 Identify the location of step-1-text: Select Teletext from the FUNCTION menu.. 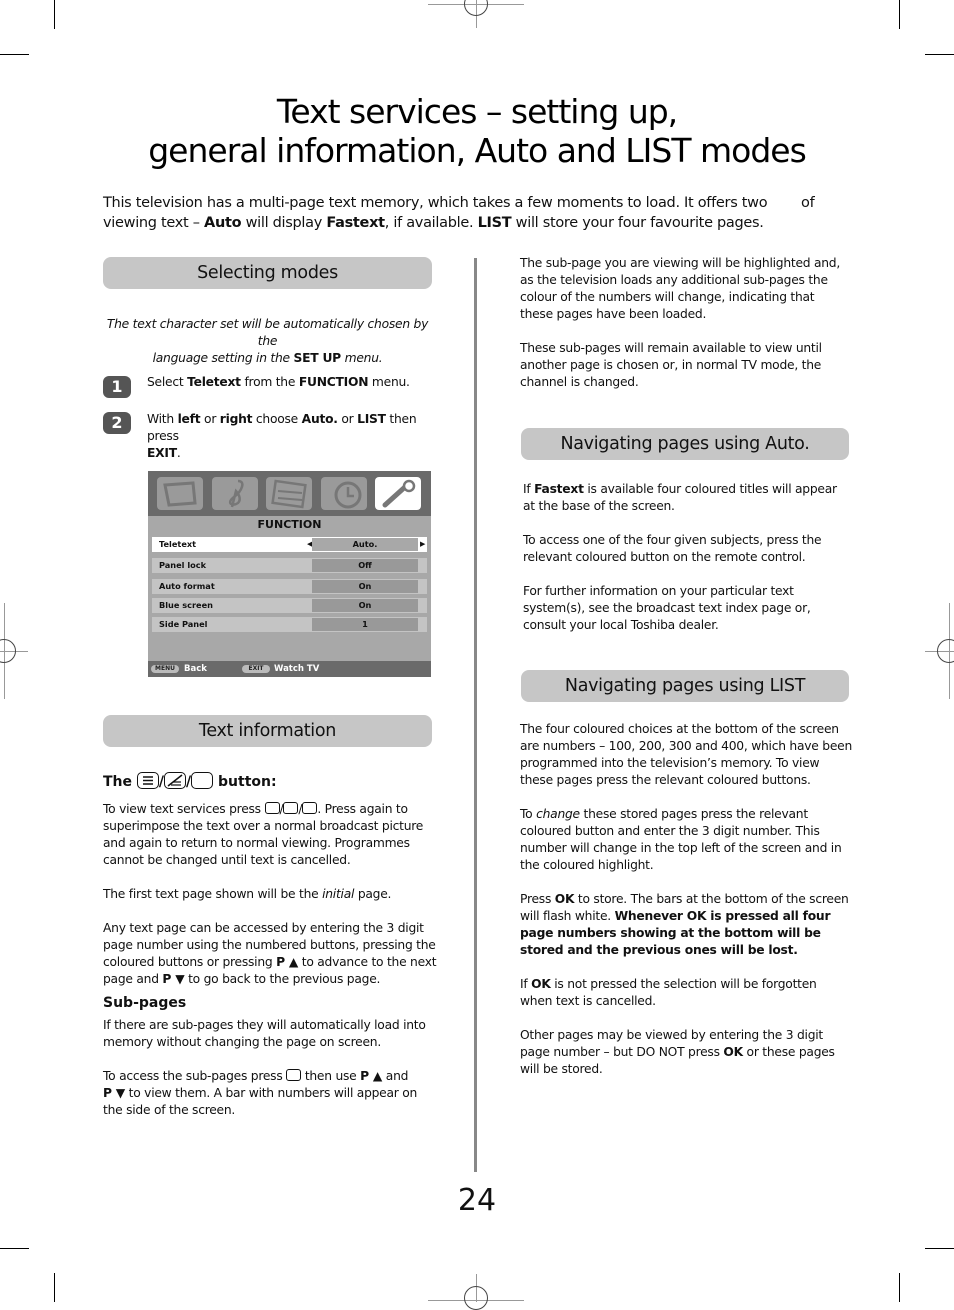
(292, 382).